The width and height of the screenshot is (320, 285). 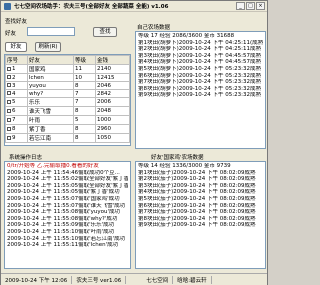 What do you see at coordinates (50, 102) in the screenshot?
I see `table-cell: 乐乐` at bounding box center [50, 102].